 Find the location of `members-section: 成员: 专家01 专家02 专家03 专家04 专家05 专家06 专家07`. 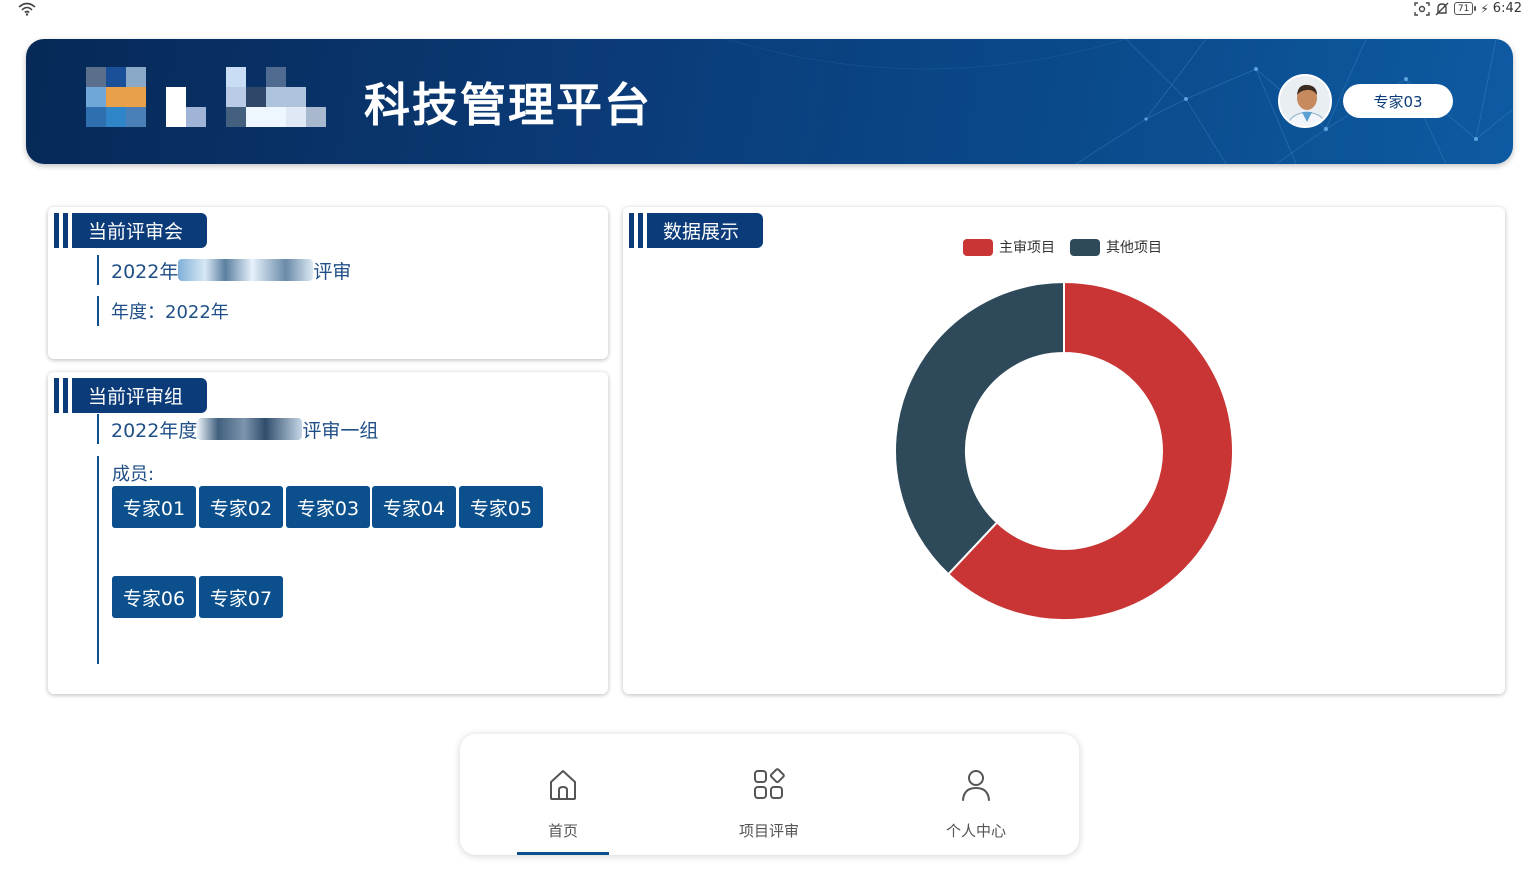

members-section: 成员: 专家01 专家02 专家03 专家04 专家05 专家06 专家07 is located at coordinates (337, 560).